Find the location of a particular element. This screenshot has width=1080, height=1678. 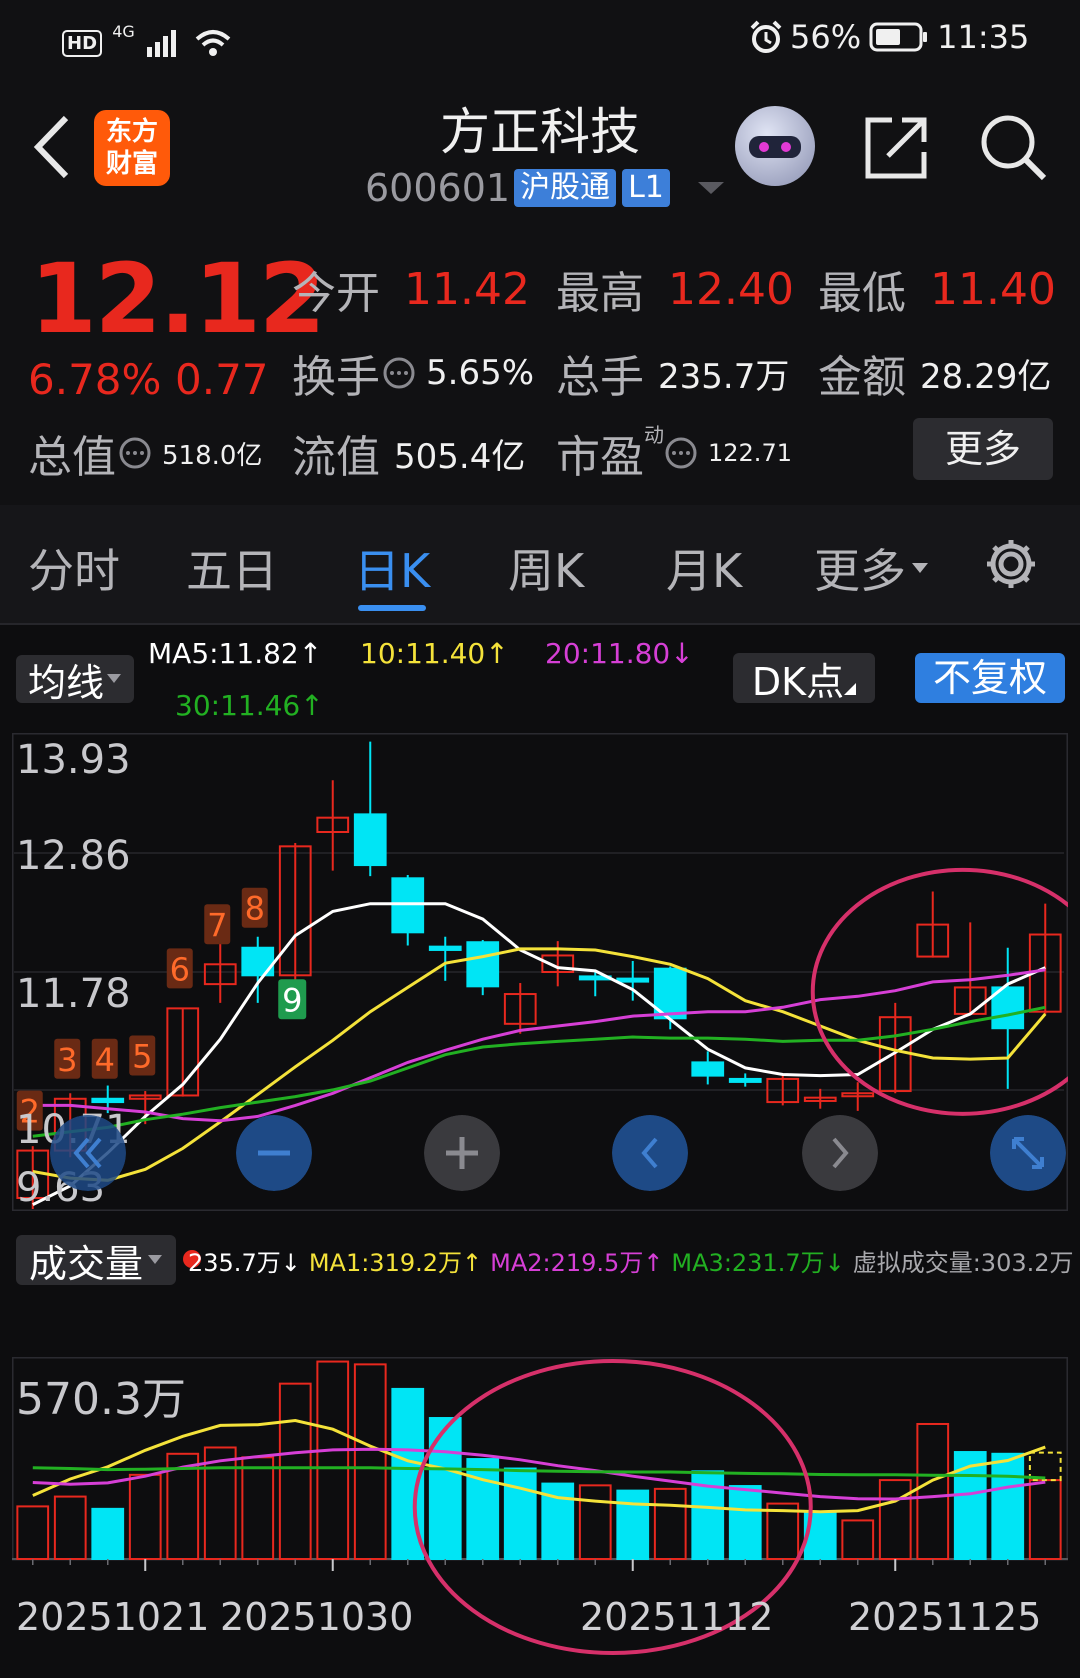

turnover-label: 换手 is located at coordinates (336, 377).